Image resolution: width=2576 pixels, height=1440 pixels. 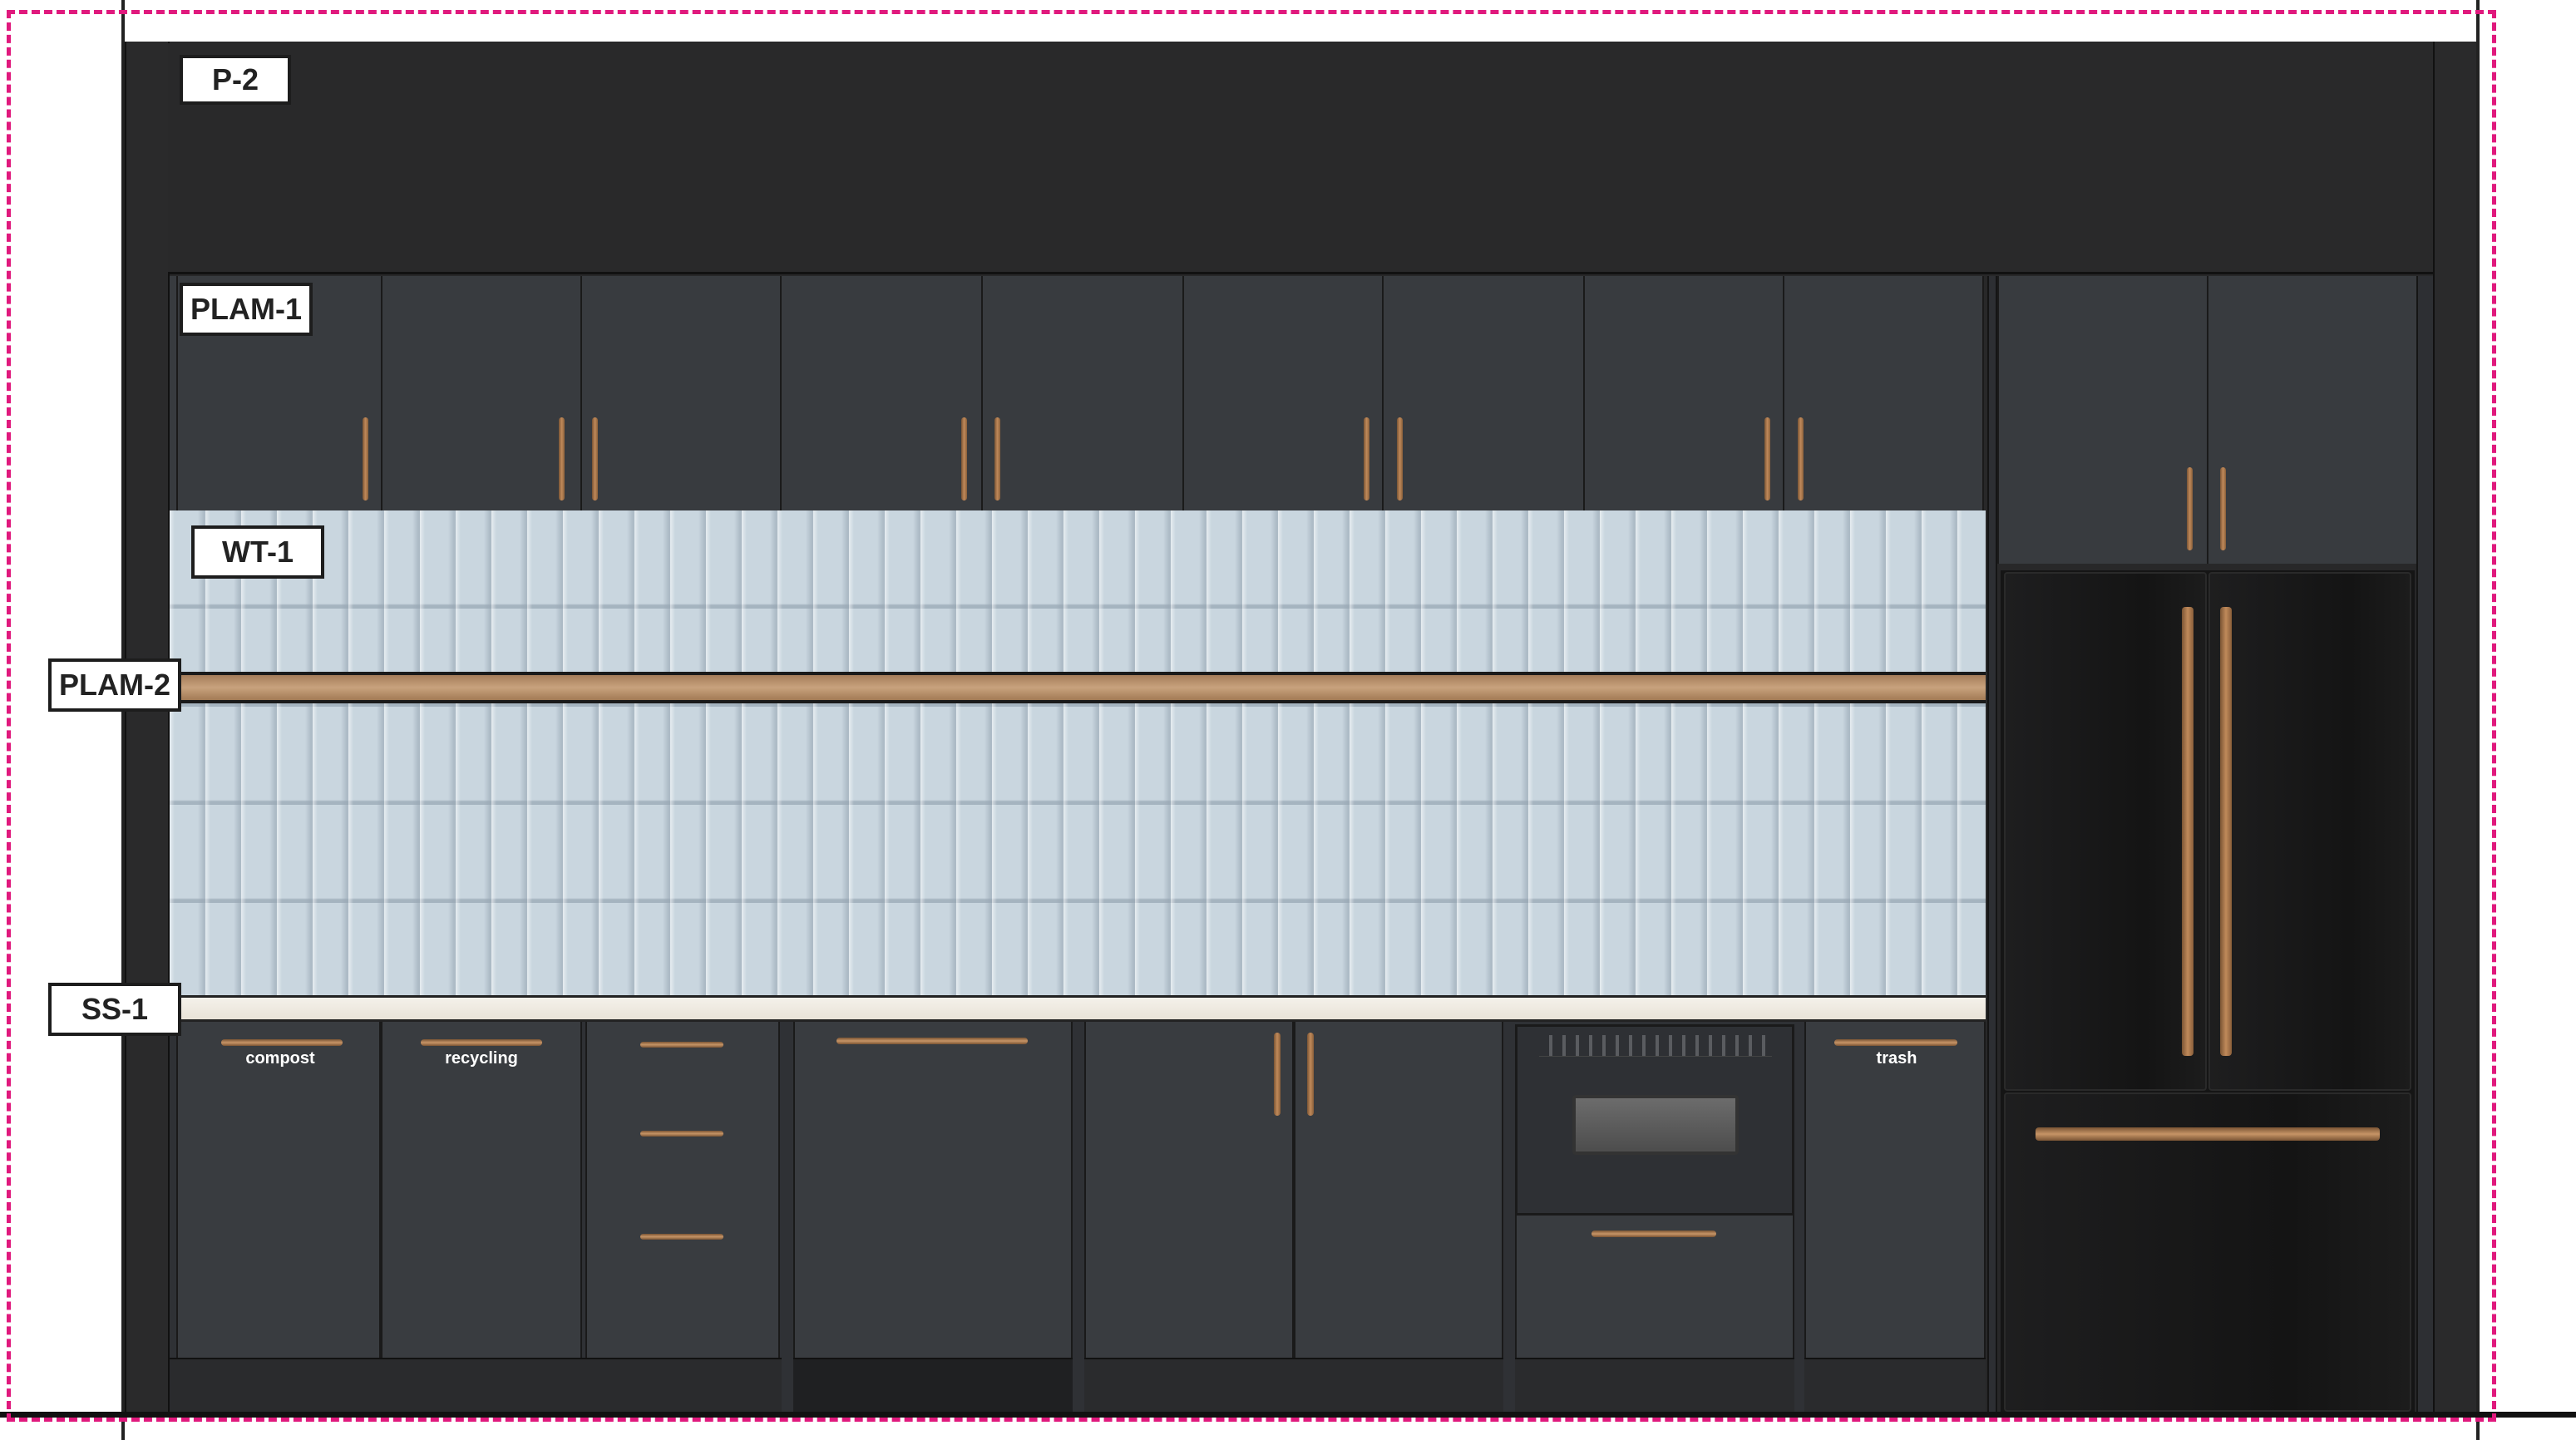 I want to click on tag-ss1: SS-1, so click(x=114, y=1009).